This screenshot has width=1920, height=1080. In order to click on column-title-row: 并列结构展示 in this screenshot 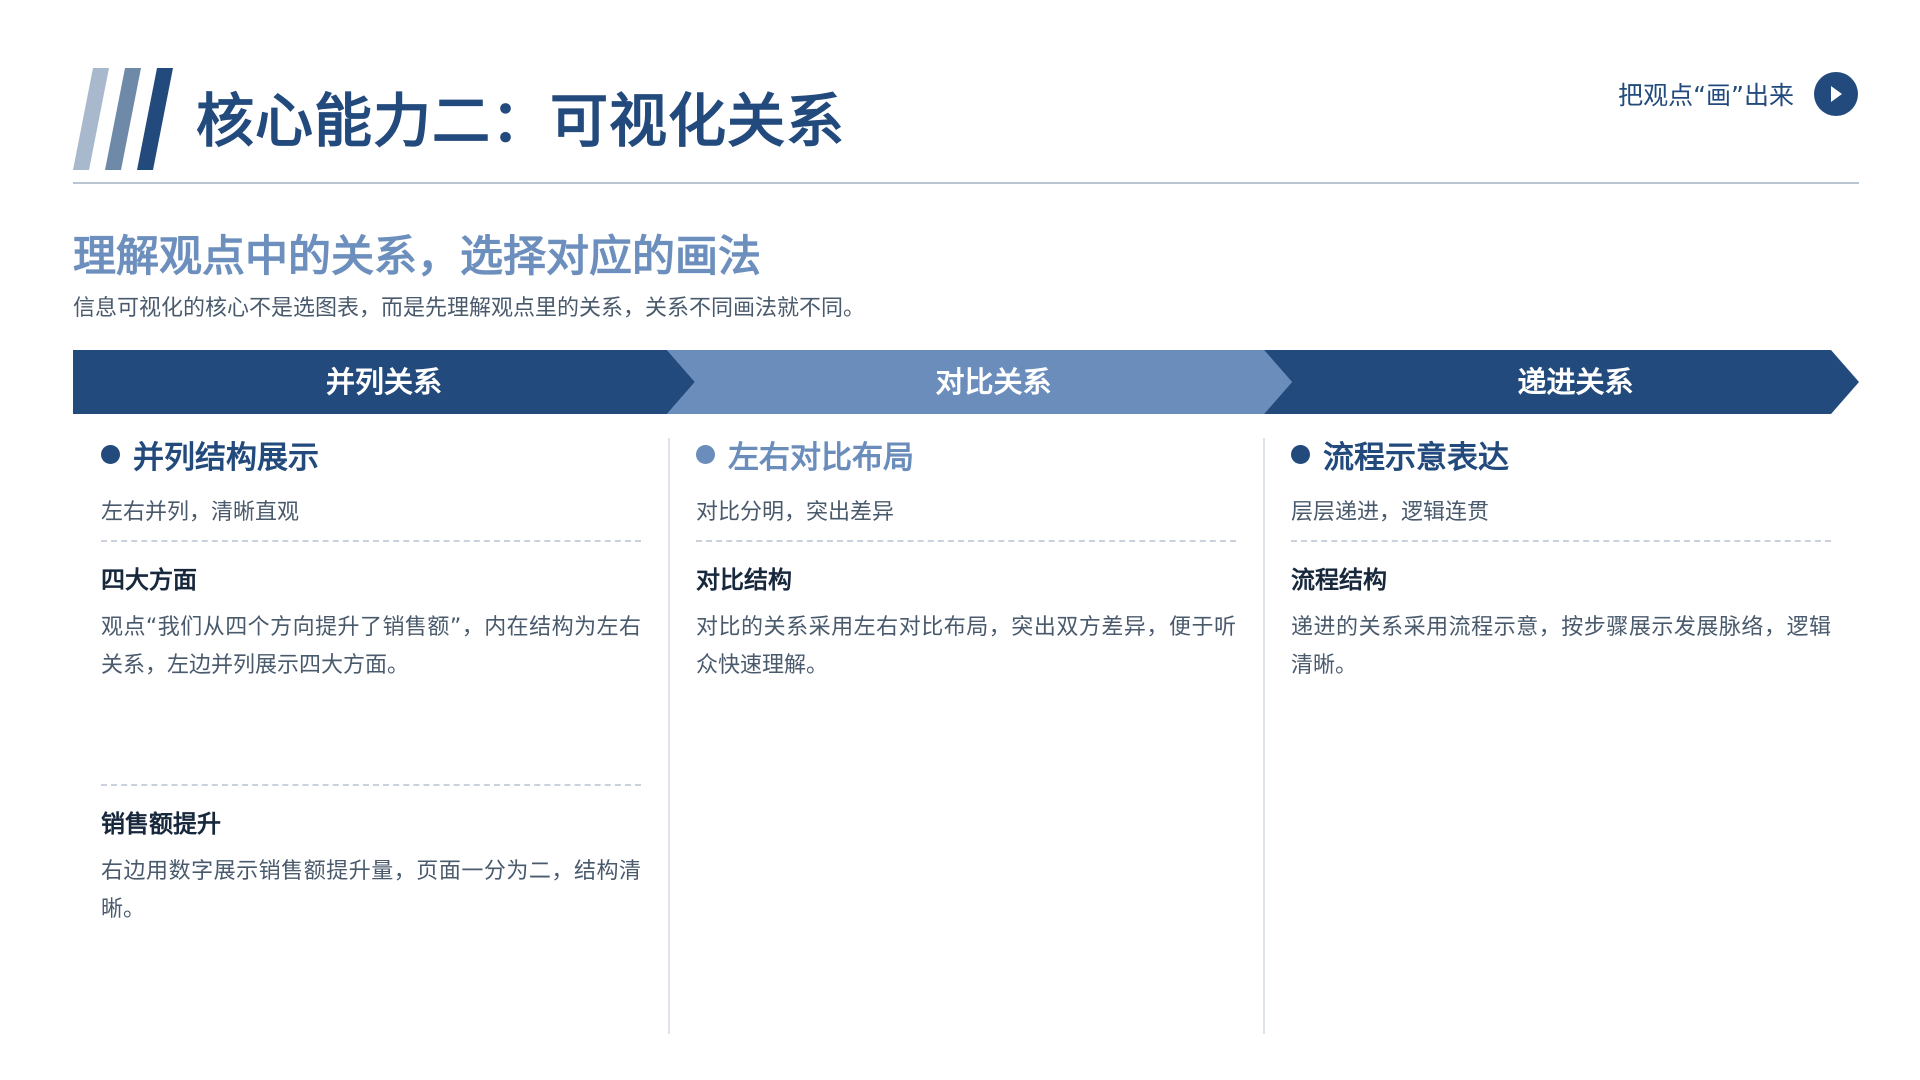, I will do `click(371, 454)`.